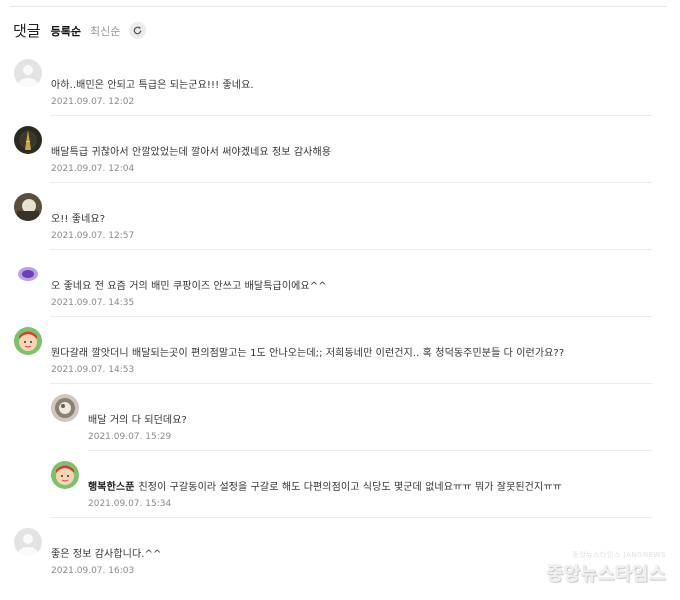 The width and height of the screenshot is (680, 600). Describe the element at coordinates (93, 370) in the screenshot. I see `comment-date: 2021.09.07. 14:53` at that location.